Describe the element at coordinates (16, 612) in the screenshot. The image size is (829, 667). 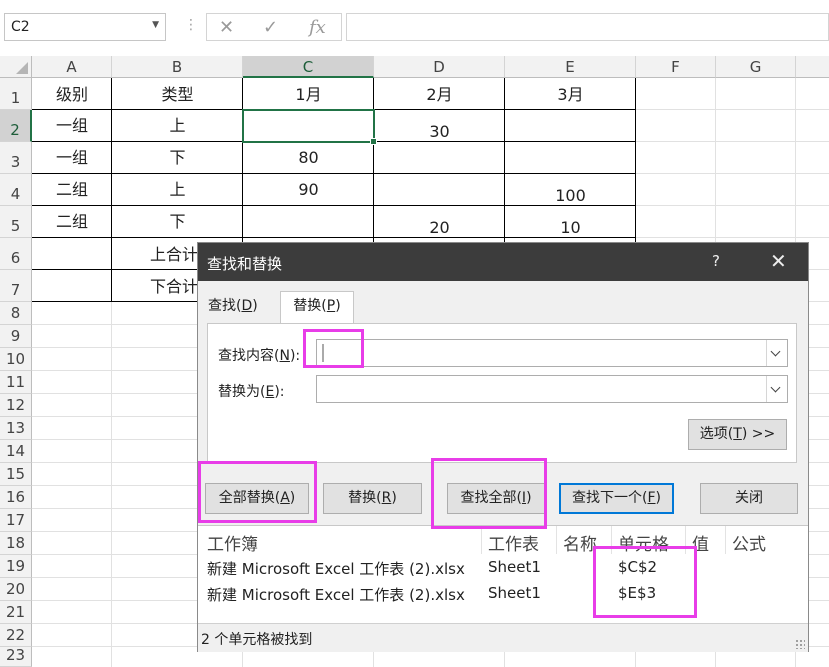
I see `row-header: 21` at that location.